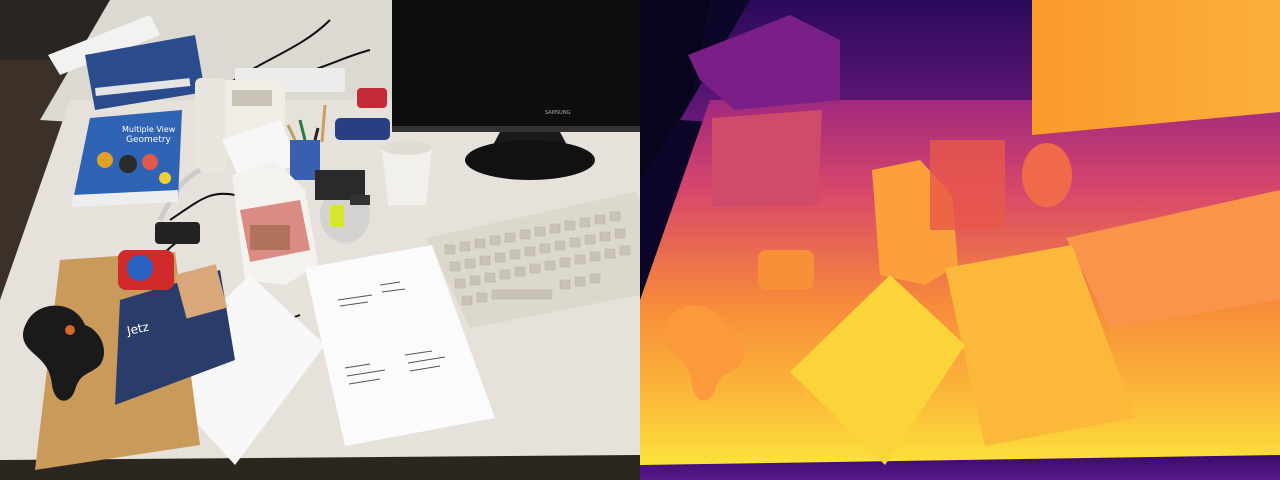 This screenshot has height=480, width=1280. Describe the element at coordinates (362, 129) in the screenshot. I see `stapler` at that location.